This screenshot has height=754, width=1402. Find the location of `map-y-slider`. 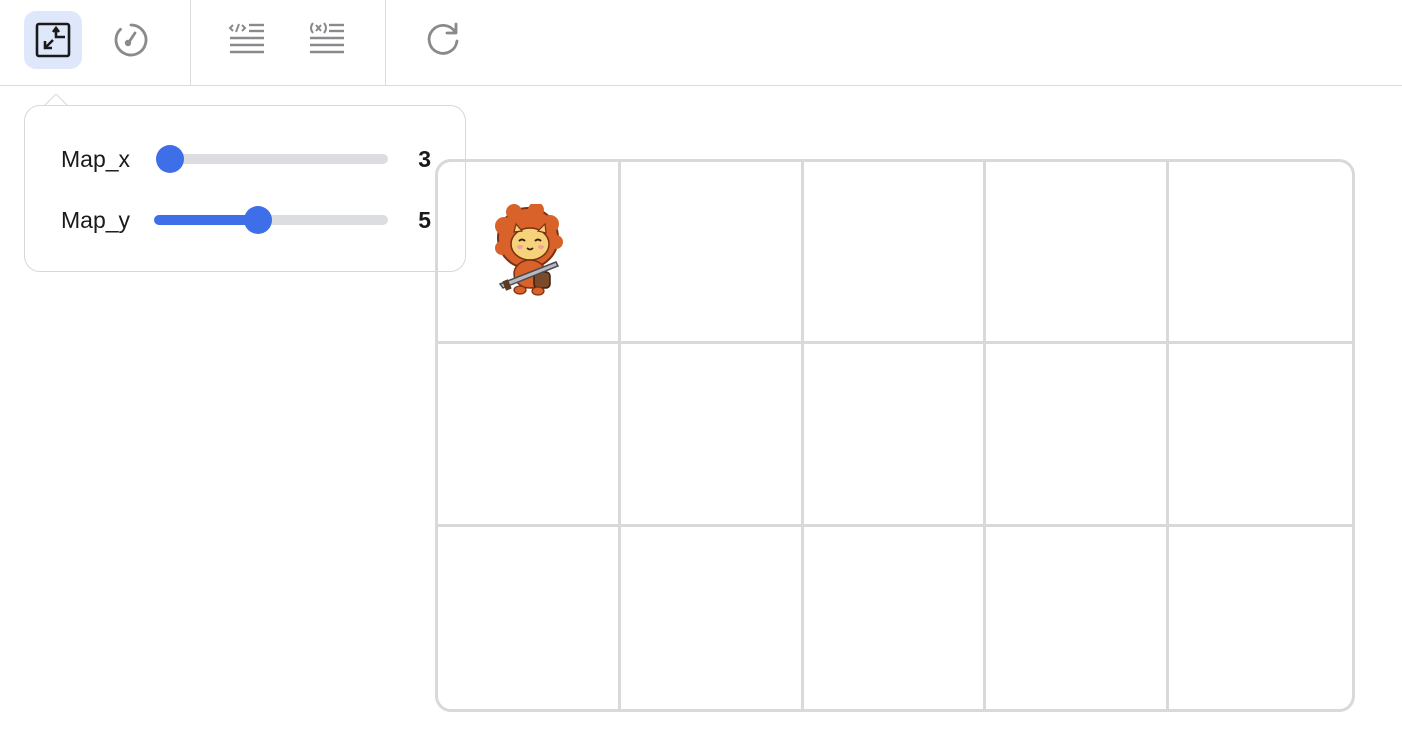

map-y-slider is located at coordinates (271, 220).